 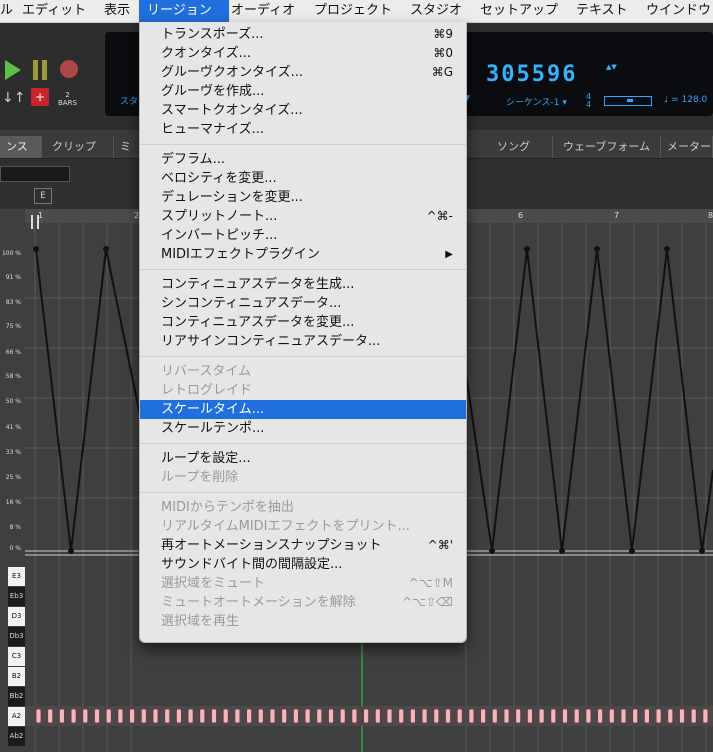 What do you see at coordinates (35, 174) in the screenshot?
I see `track-chip` at bounding box center [35, 174].